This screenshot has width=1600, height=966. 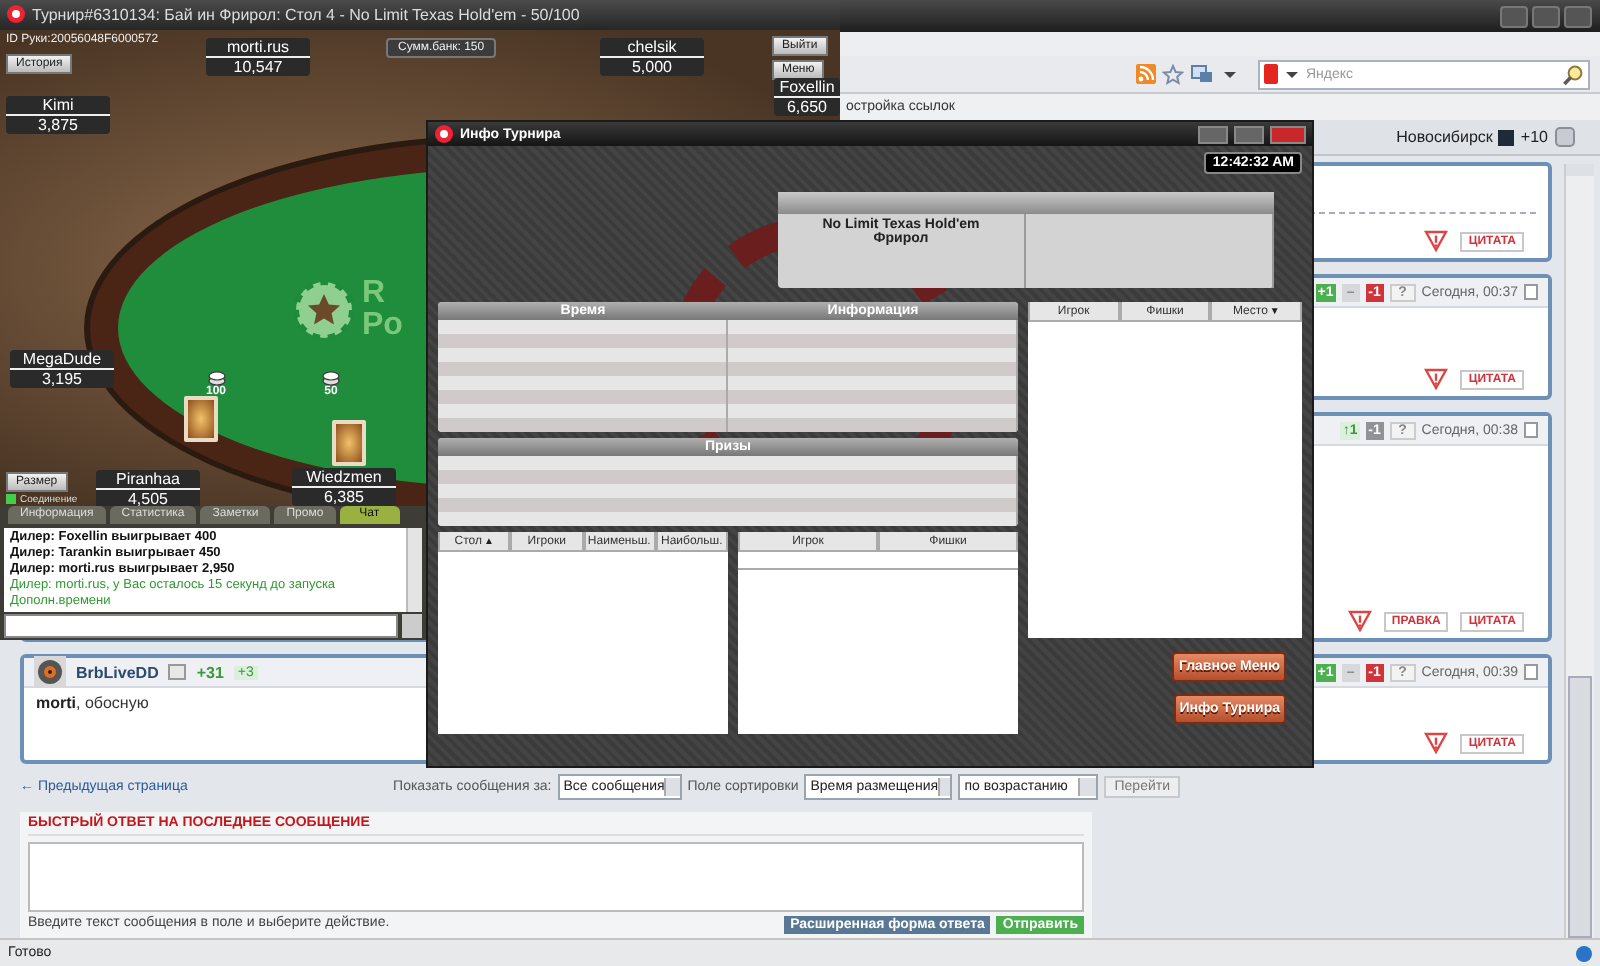 I want to click on avatar-icon, so click(x=50, y=672).